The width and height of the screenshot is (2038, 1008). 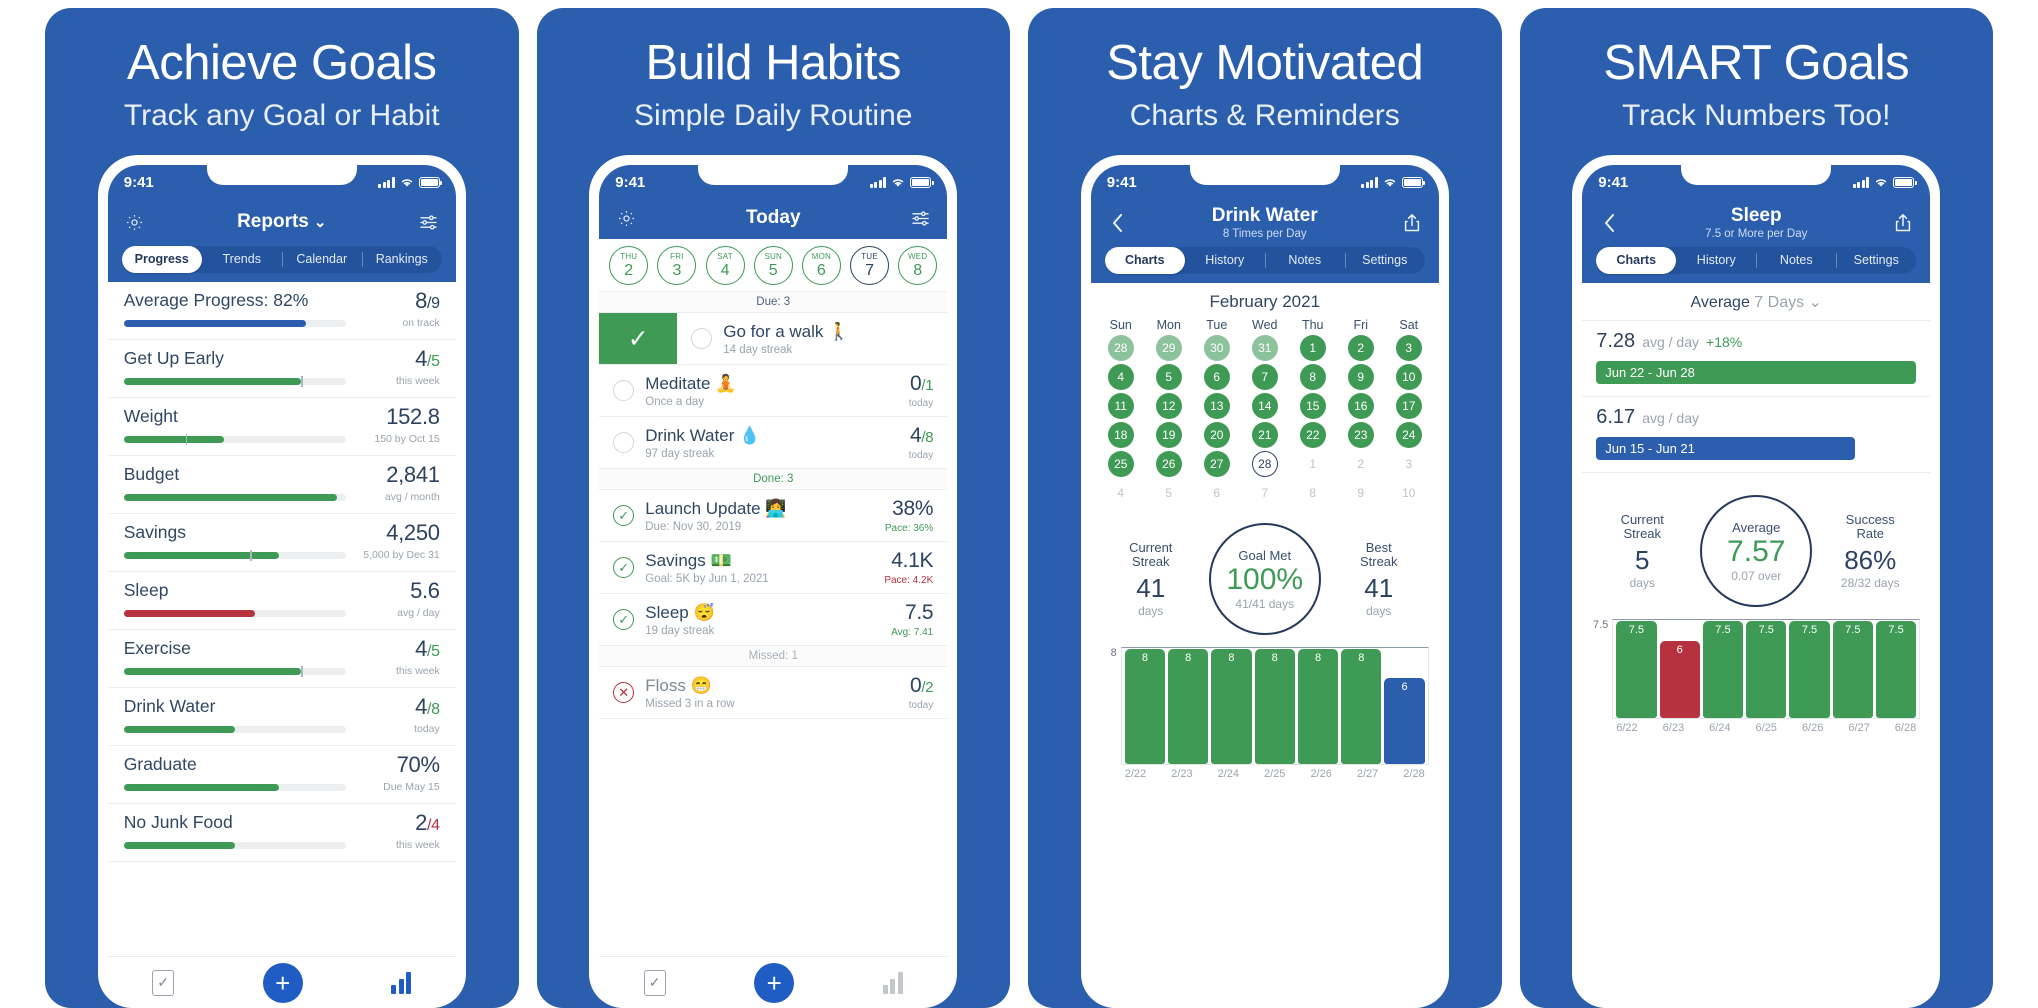 What do you see at coordinates (1168, 406) in the screenshot?
I see `calendar-day: 12` at bounding box center [1168, 406].